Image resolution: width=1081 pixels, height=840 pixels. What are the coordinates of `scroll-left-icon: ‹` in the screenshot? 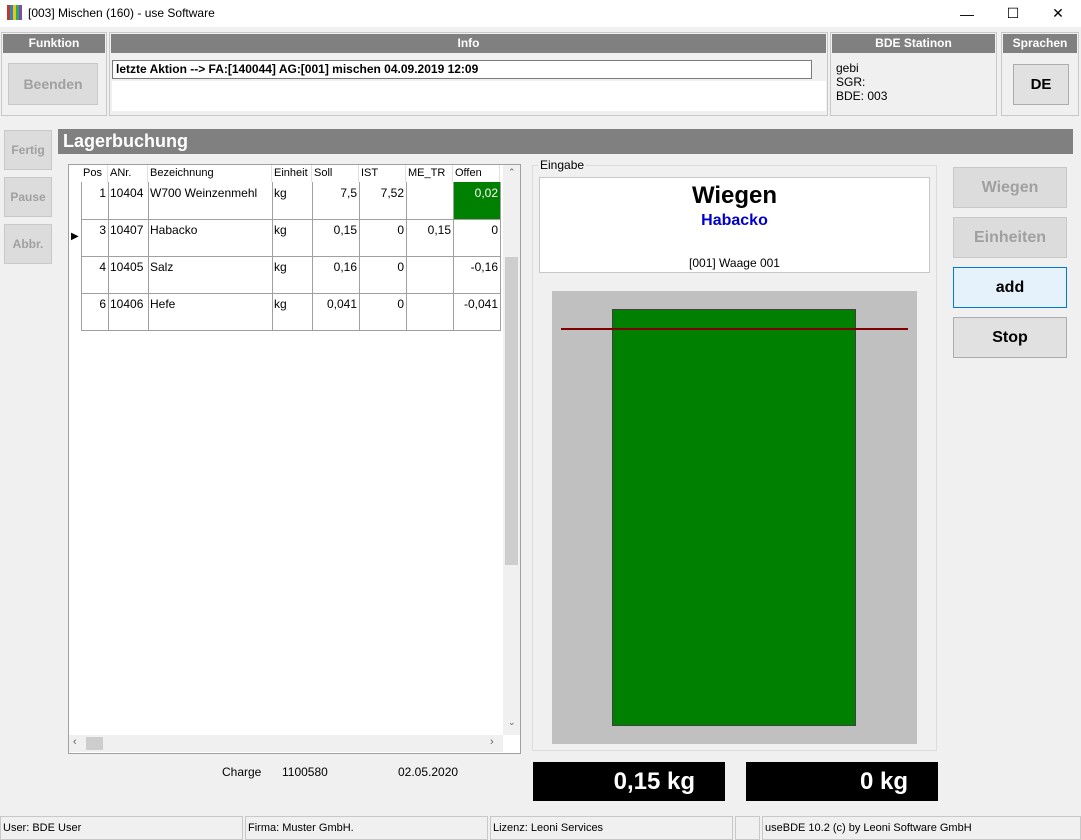 It's located at (75, 742).